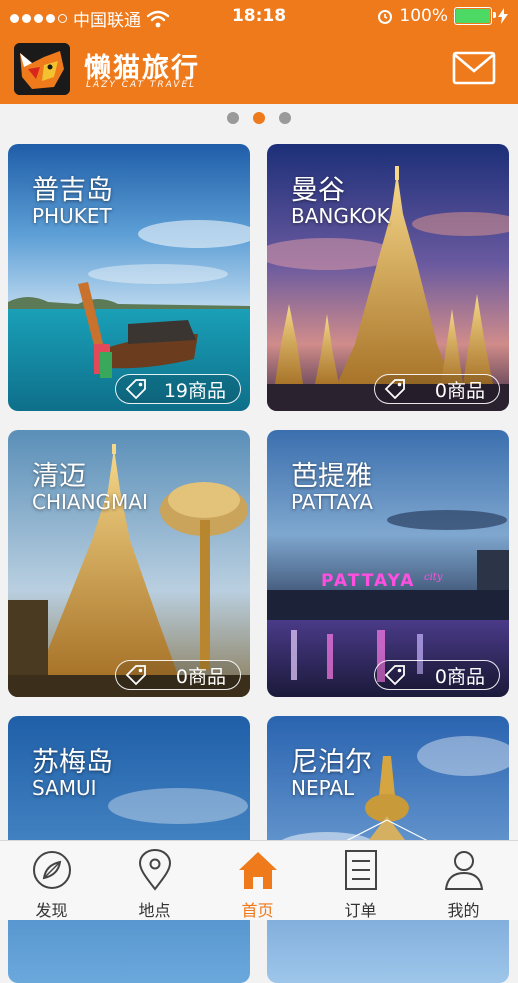  I want to click on destination-name-zh: 普吉岛, so click(72, 190).